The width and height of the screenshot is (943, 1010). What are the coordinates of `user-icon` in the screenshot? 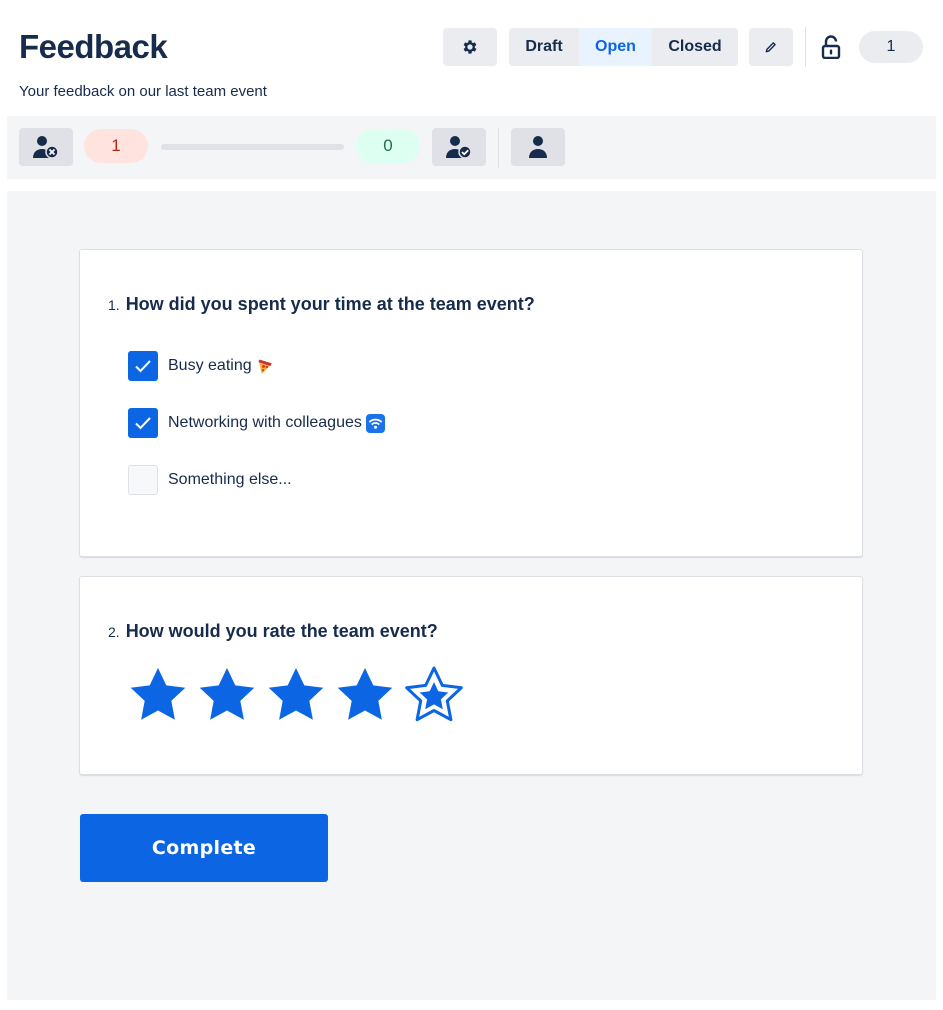 It's located at (538, 147).